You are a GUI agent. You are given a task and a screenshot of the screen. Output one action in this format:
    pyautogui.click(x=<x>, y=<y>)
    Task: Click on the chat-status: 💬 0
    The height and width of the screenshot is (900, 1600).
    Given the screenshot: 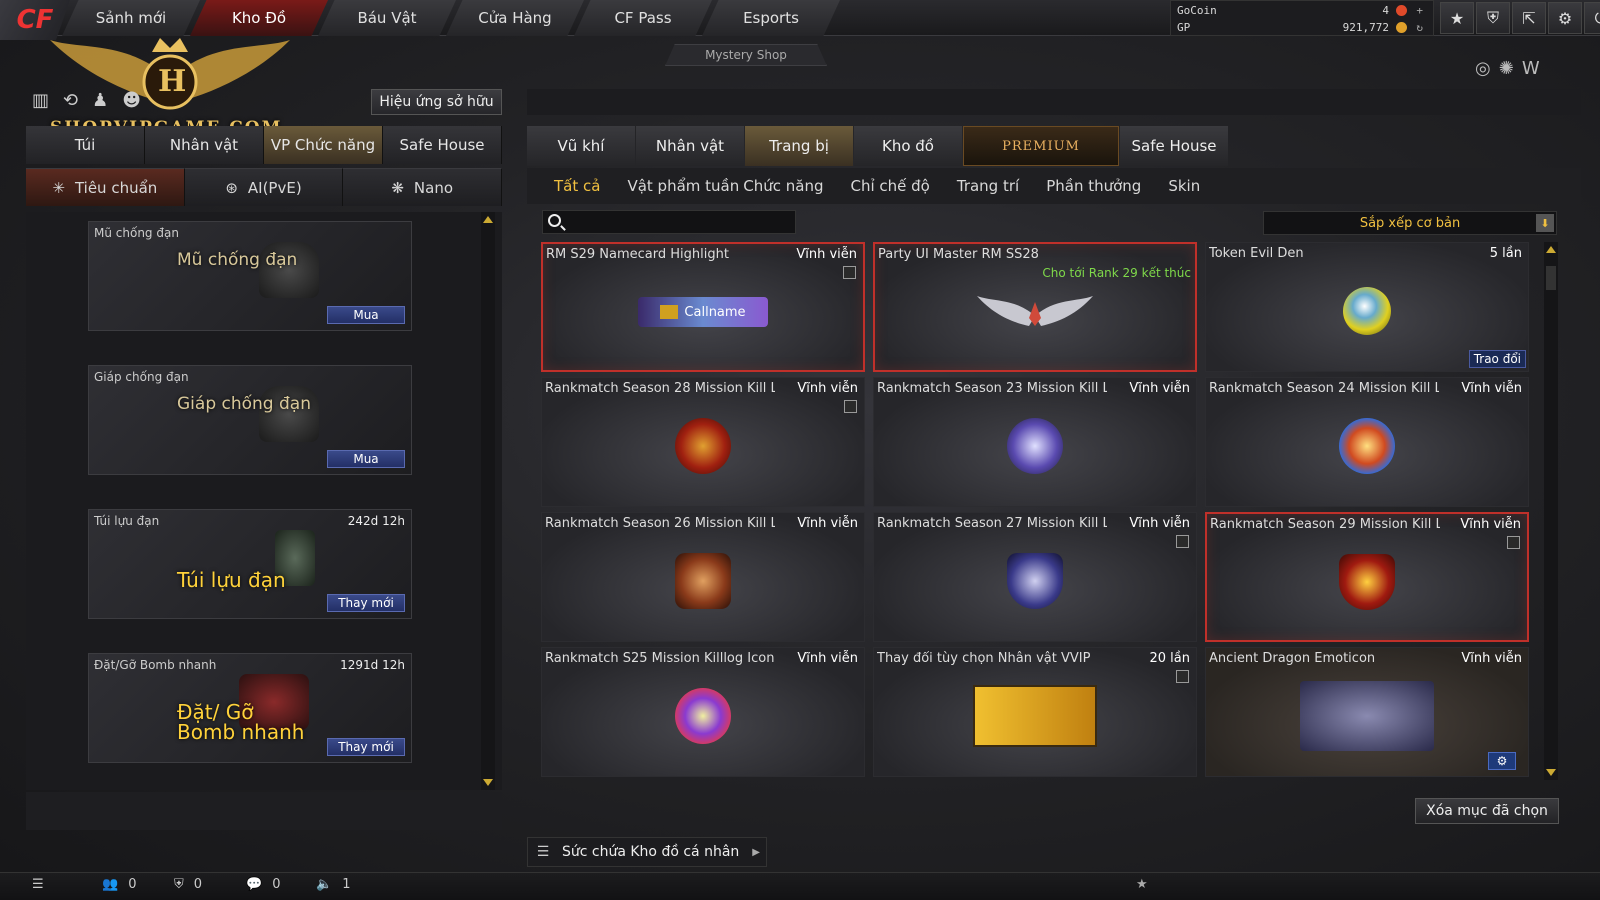 What is the action you would take?
    pyautogui.click(x=263, y=884)
    